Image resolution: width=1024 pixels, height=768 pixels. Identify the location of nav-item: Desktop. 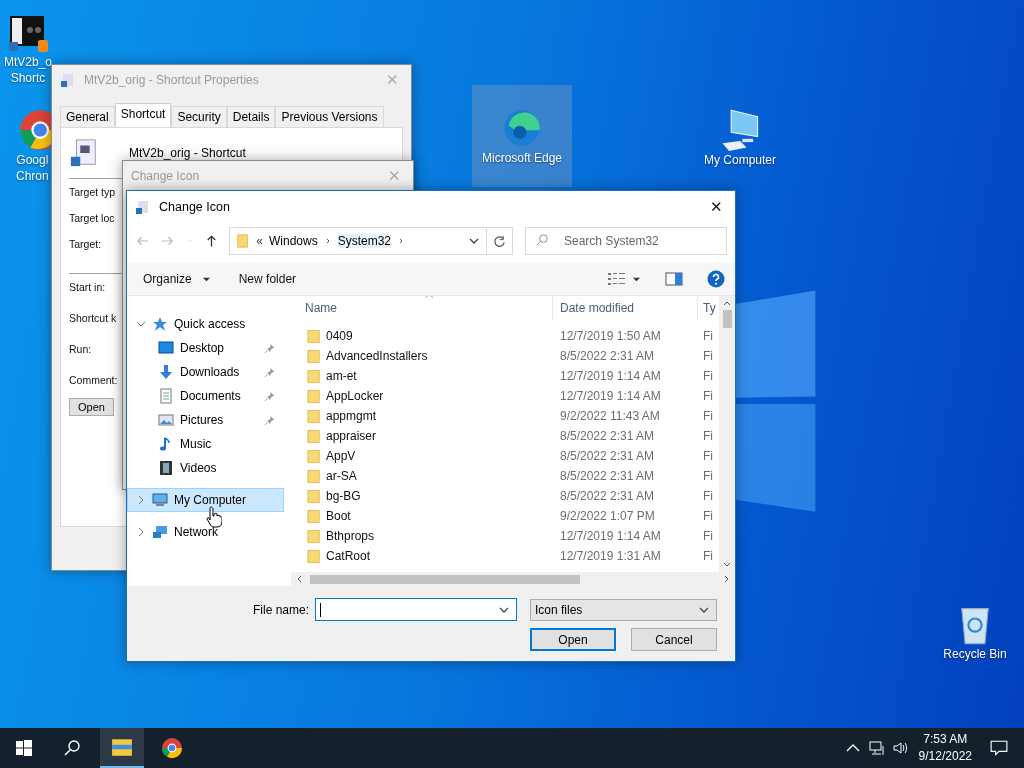
(205, 348).